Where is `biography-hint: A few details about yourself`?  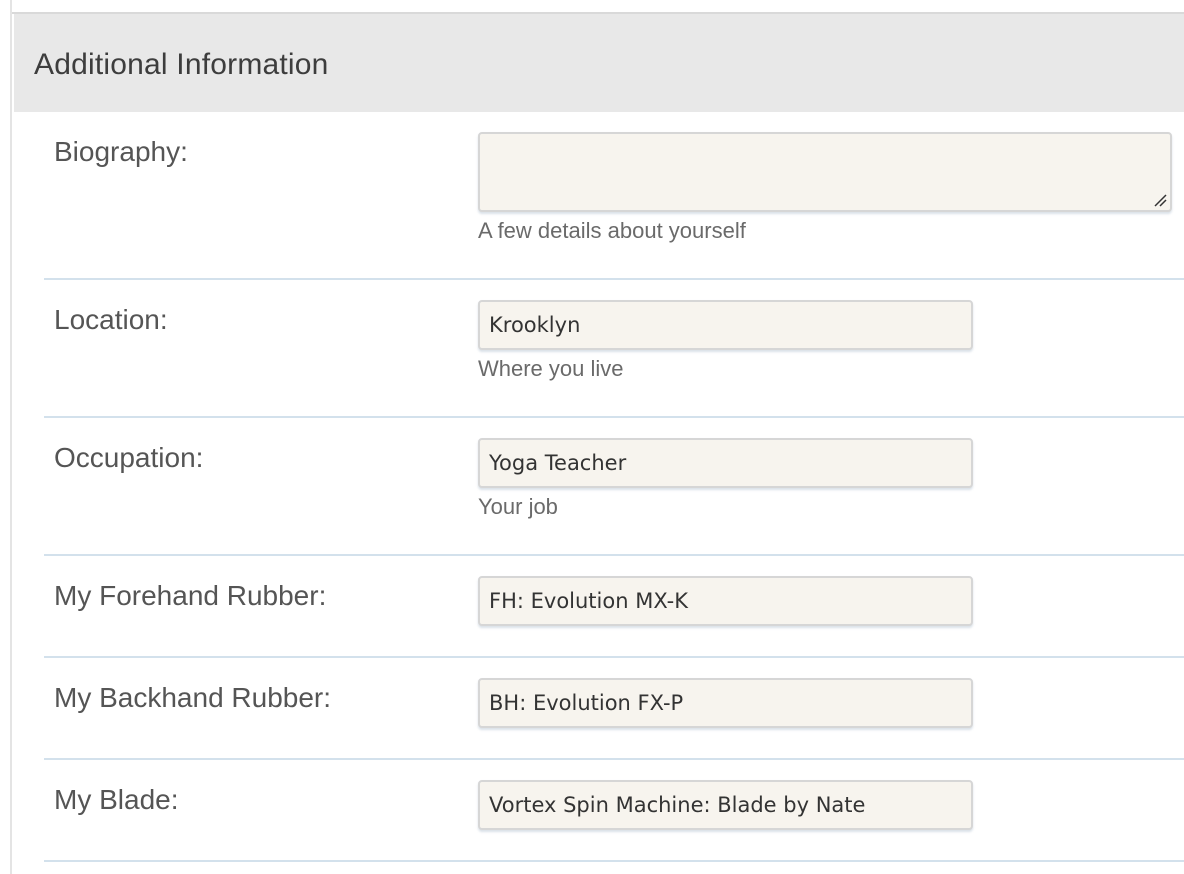
biography-hint: A few details about yourself is located at coordinates (612, 230).